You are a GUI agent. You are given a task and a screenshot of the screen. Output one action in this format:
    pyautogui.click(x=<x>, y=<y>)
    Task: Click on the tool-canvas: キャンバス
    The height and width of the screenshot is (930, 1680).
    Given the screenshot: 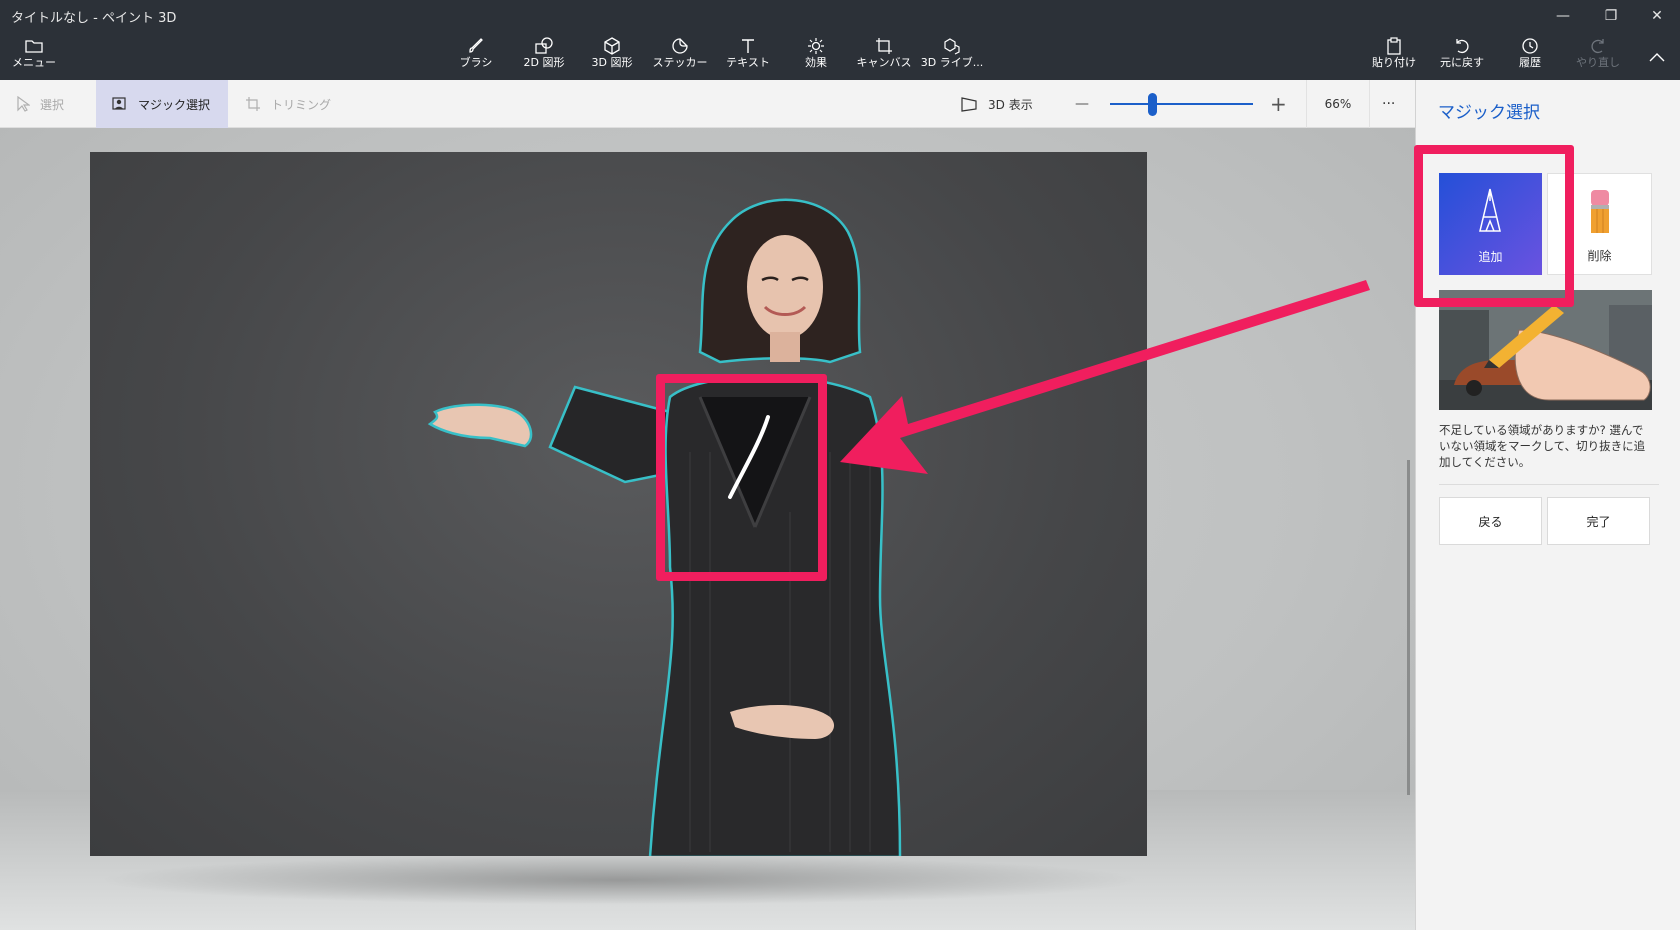 What is the action you would take?
    pyautogui.click(x=884, y=56)
    